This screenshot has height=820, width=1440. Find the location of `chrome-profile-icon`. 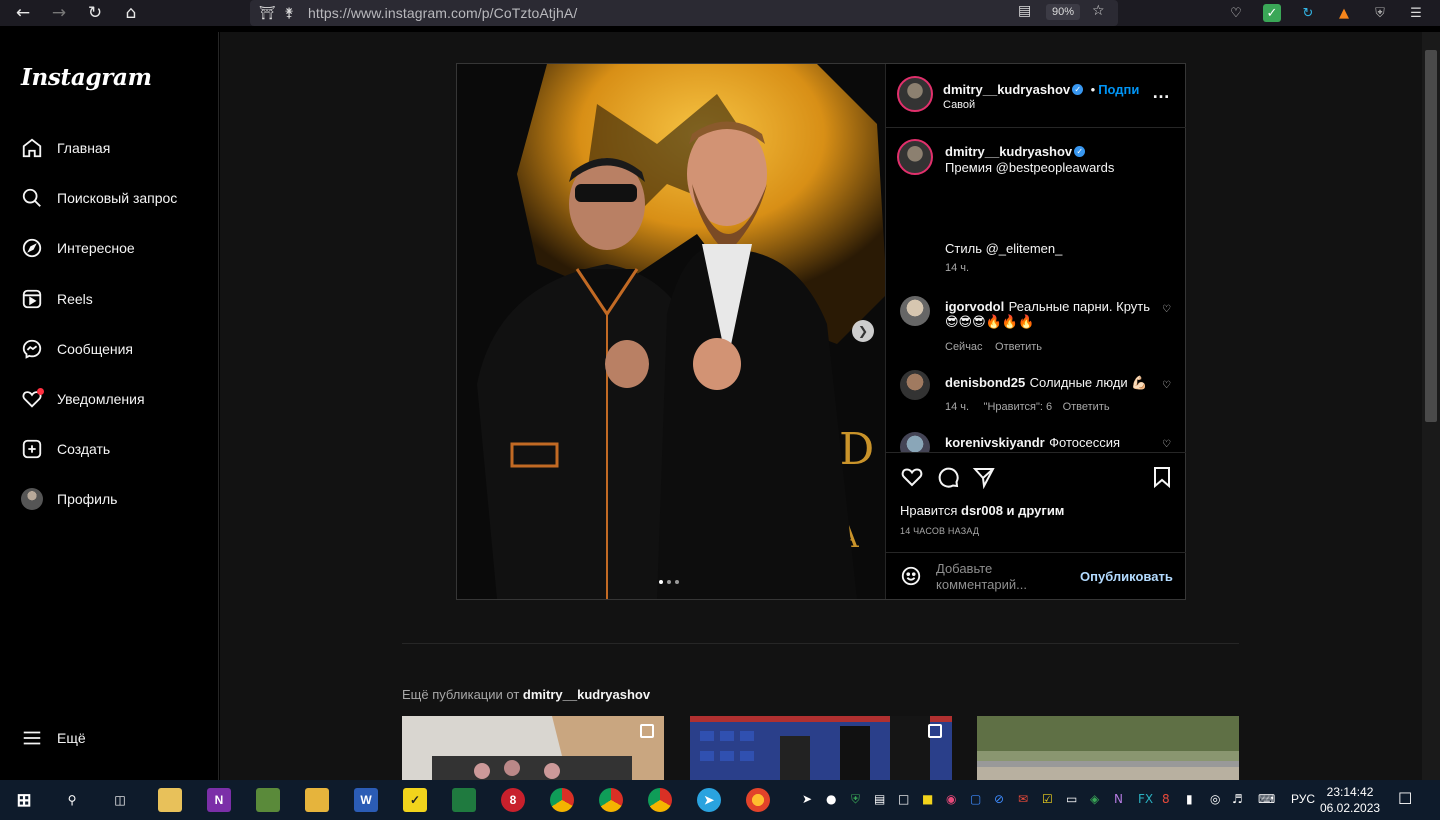

chrome-profile-icon is located at coordinates (611, 800).